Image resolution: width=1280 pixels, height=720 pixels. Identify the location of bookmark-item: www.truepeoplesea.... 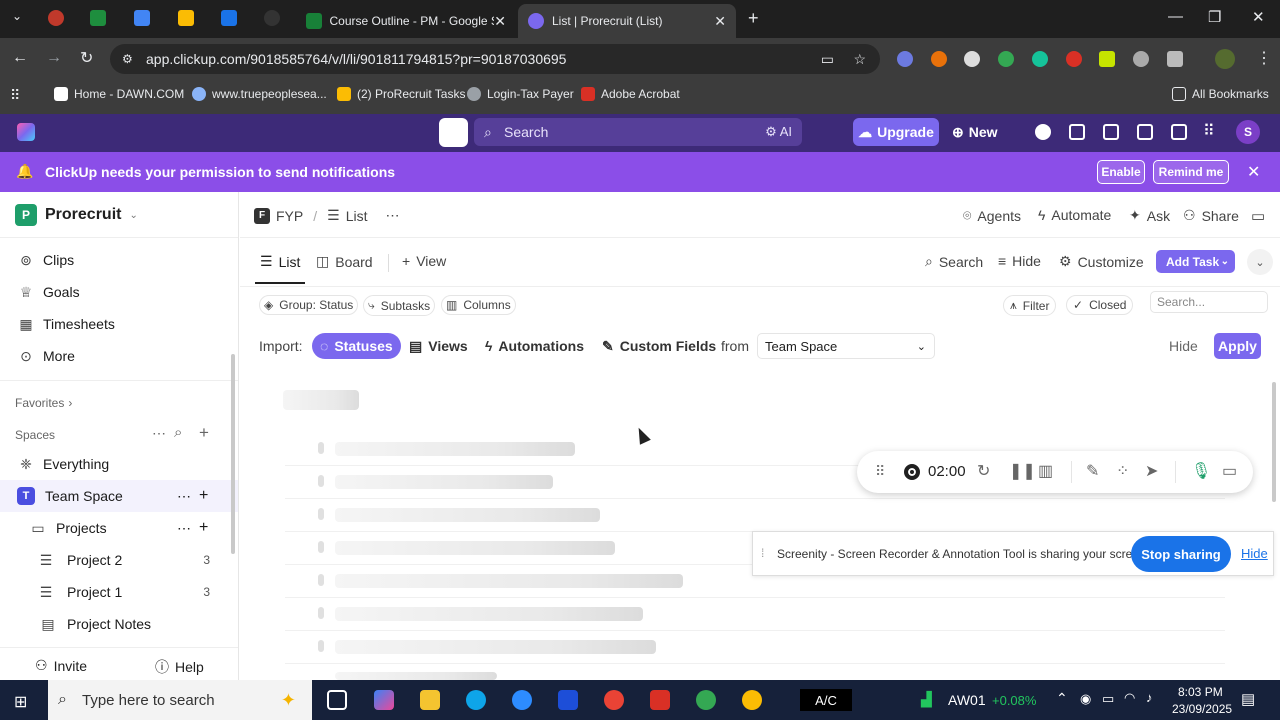
(259, 94).